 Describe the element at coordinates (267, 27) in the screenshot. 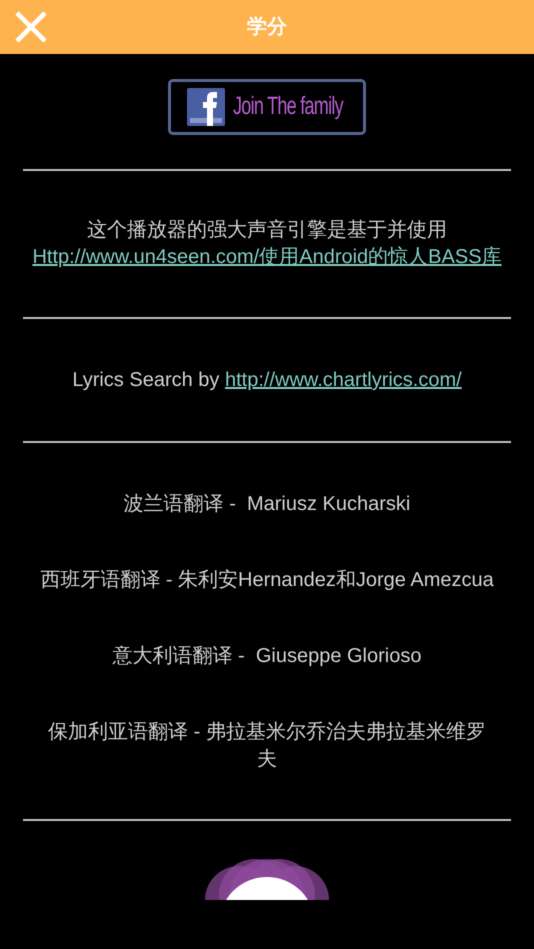

I see `header-title: 学分` at that location.